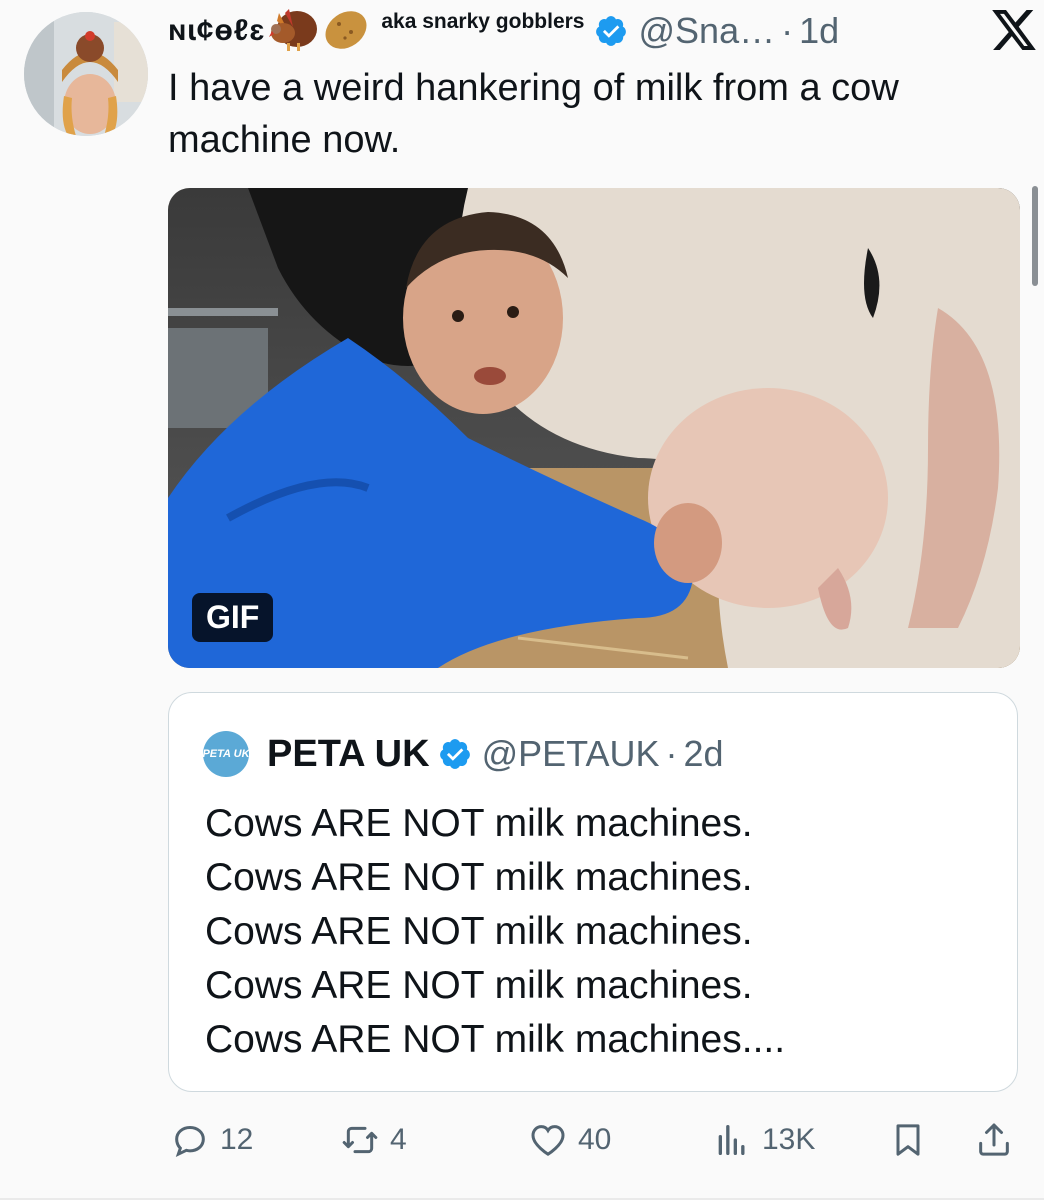 The height and width of the screenshot is (1200, 1044). I want to click on share-icon, so click(994, 1139).